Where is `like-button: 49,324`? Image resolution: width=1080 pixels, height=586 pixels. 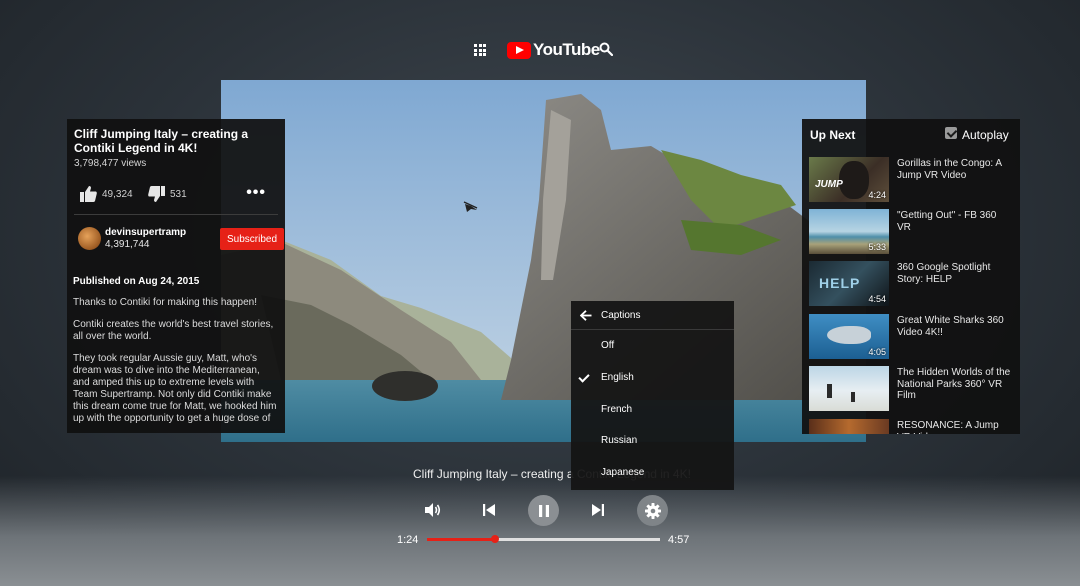
like-button: 49,324 is located at coordinates (106, 194).